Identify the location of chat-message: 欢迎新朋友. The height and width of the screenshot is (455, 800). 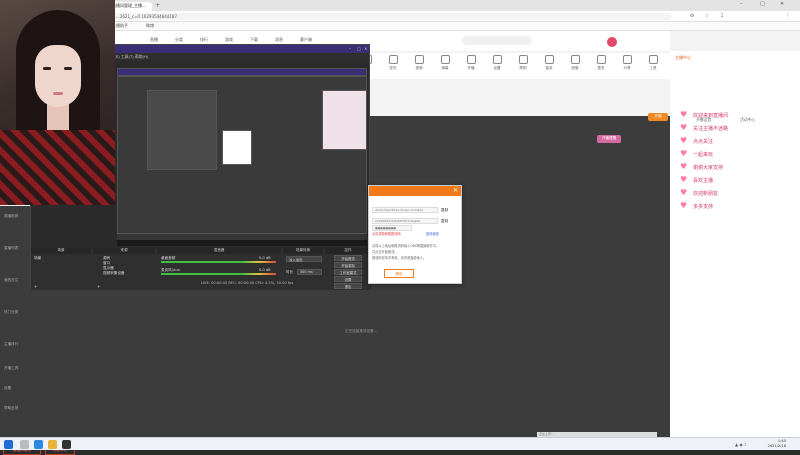
(706, 194).